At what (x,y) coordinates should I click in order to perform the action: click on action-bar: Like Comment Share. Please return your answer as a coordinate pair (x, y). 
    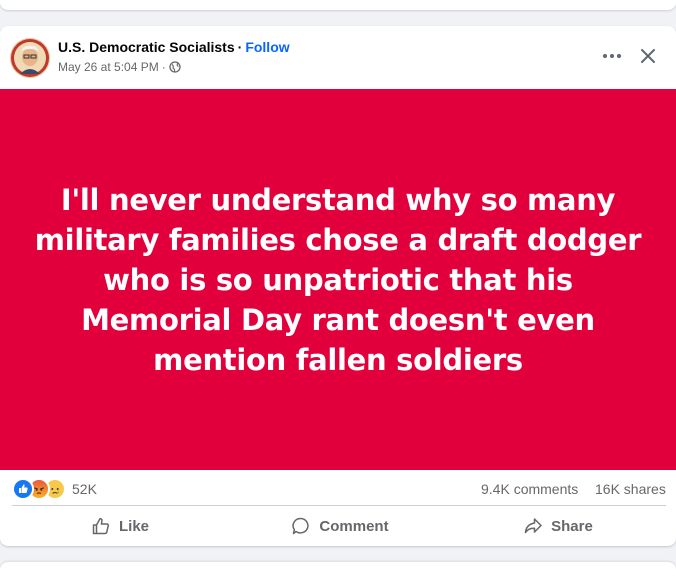
    Looking at the image, I should click on (338, 526).